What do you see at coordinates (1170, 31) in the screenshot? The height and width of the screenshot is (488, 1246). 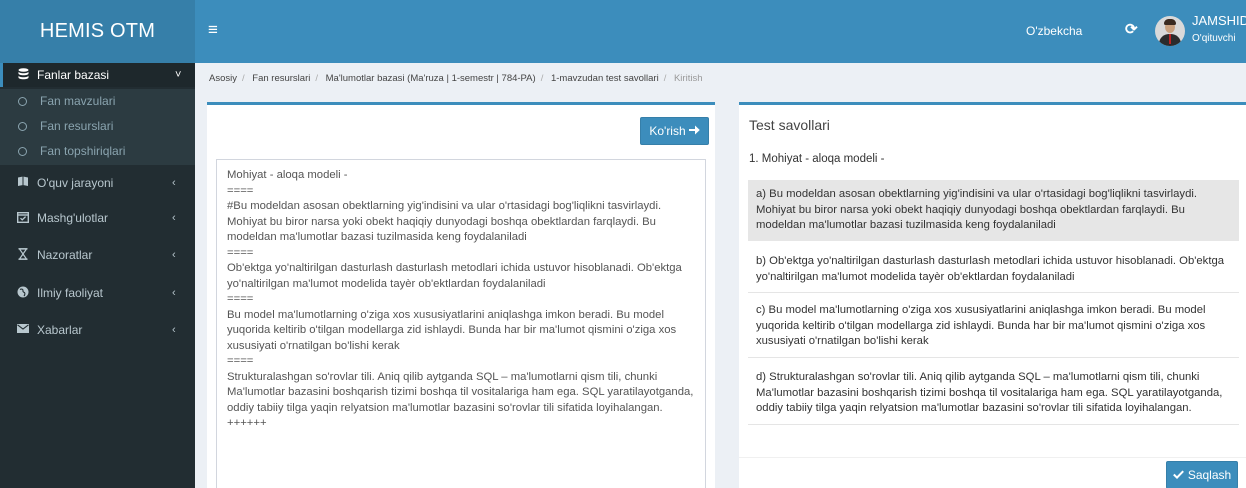 I see `avatar` at bounding box center [1170, 31].